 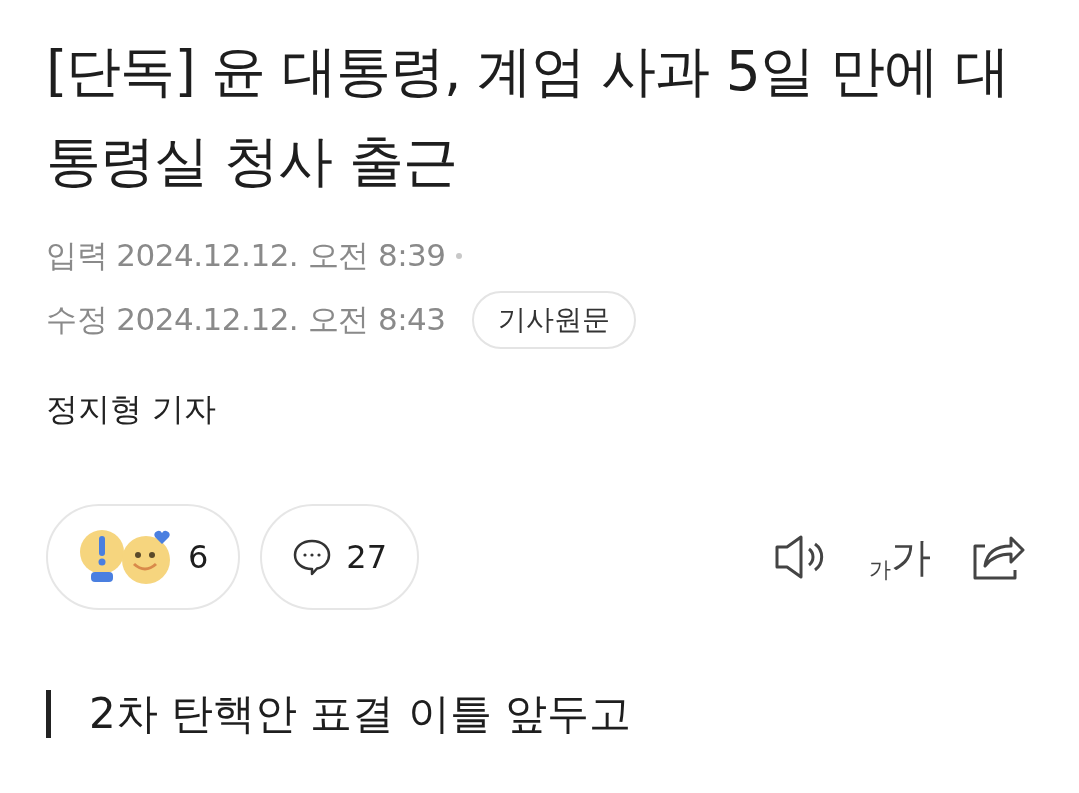 I want to click on reporter-name: 정지형 기자, so click(x=132, y=409).